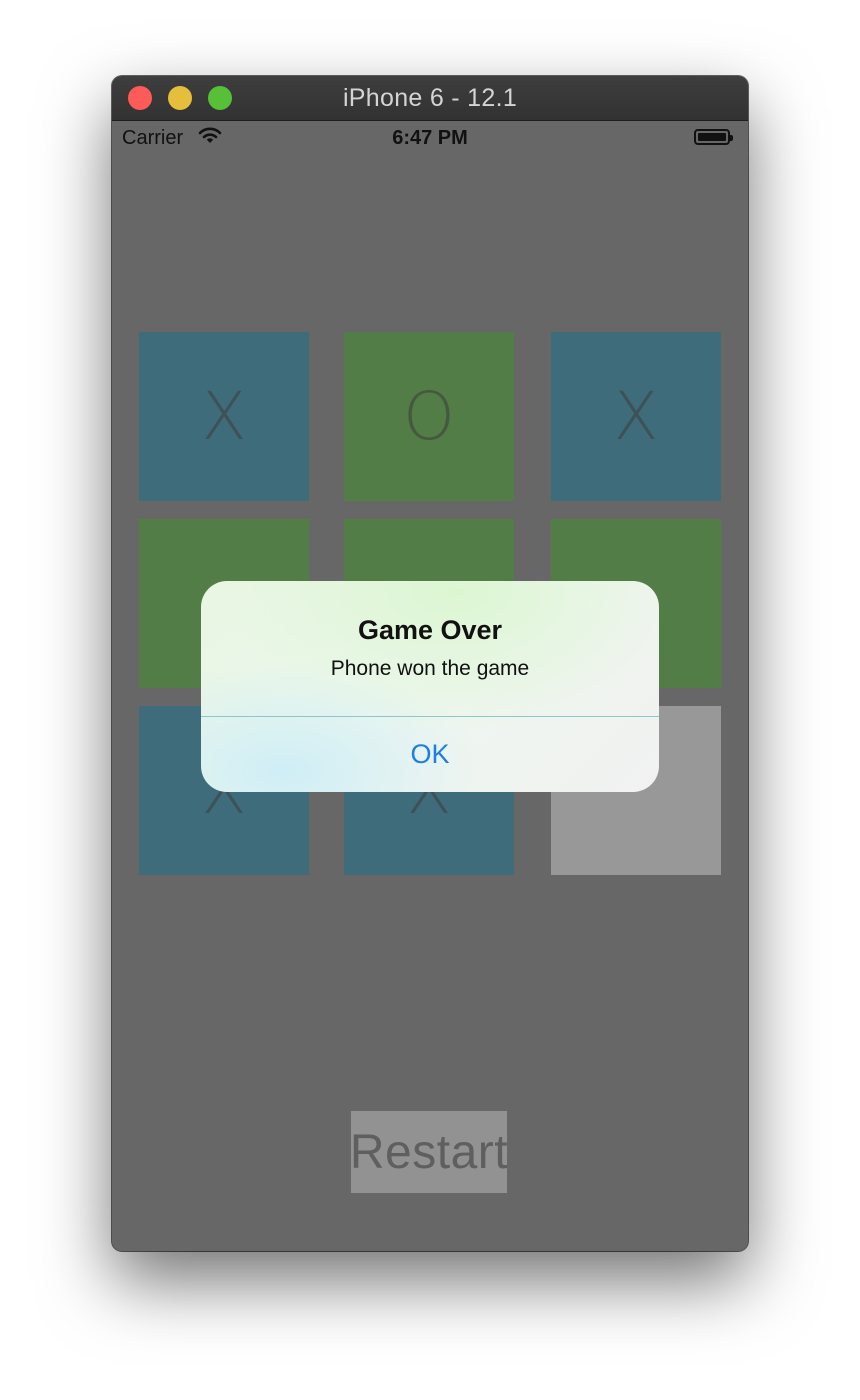 The width and height of the screenshot is (860, 1400). What do you see at coordinates (429, 416) in the screenshot?
I see `board-cell: O` at bounding box center [429, 416].